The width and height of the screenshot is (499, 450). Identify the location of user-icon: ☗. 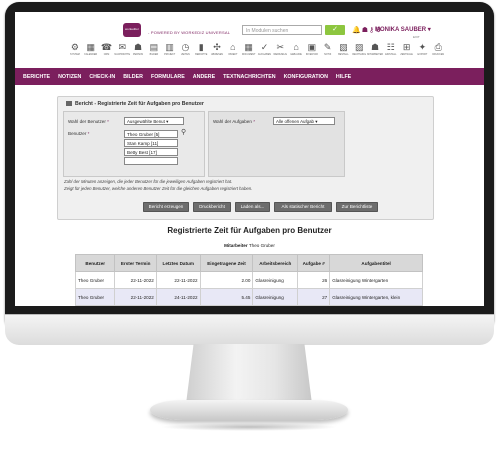
(365, 30).